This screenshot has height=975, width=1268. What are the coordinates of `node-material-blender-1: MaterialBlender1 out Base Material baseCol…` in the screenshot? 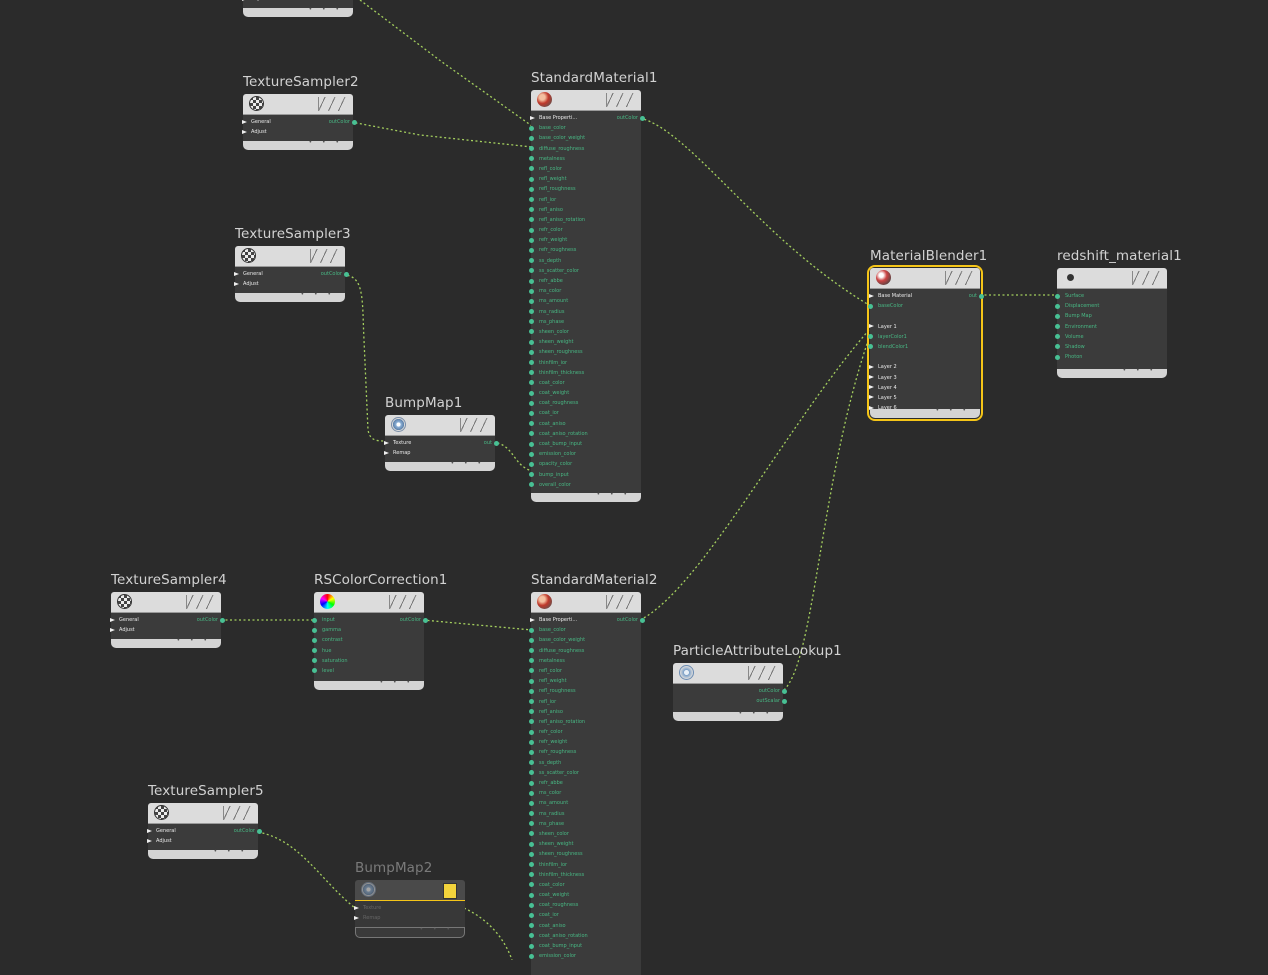 It's located at (927, 334).